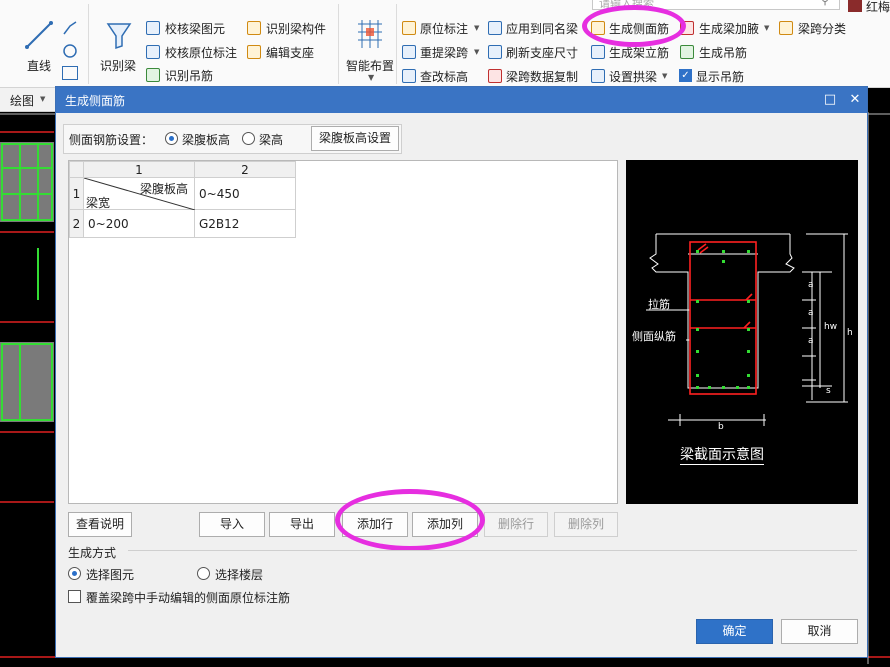  I want to click on diagonal-header-cell: 梁腹板高 梁宽, so click(139, 193).